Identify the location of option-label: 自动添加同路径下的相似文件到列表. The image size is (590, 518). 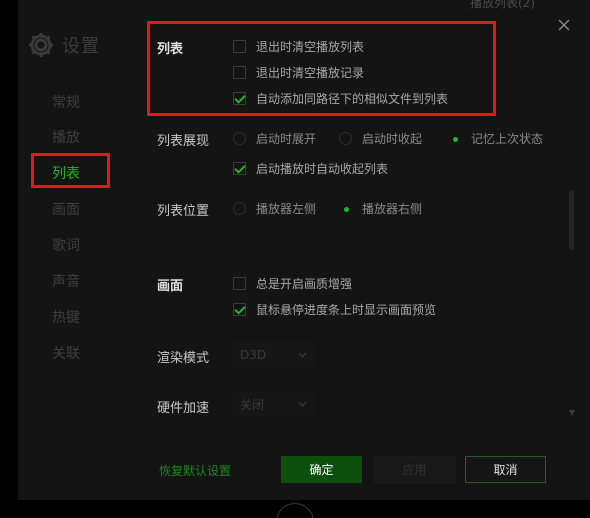
(352, 99).